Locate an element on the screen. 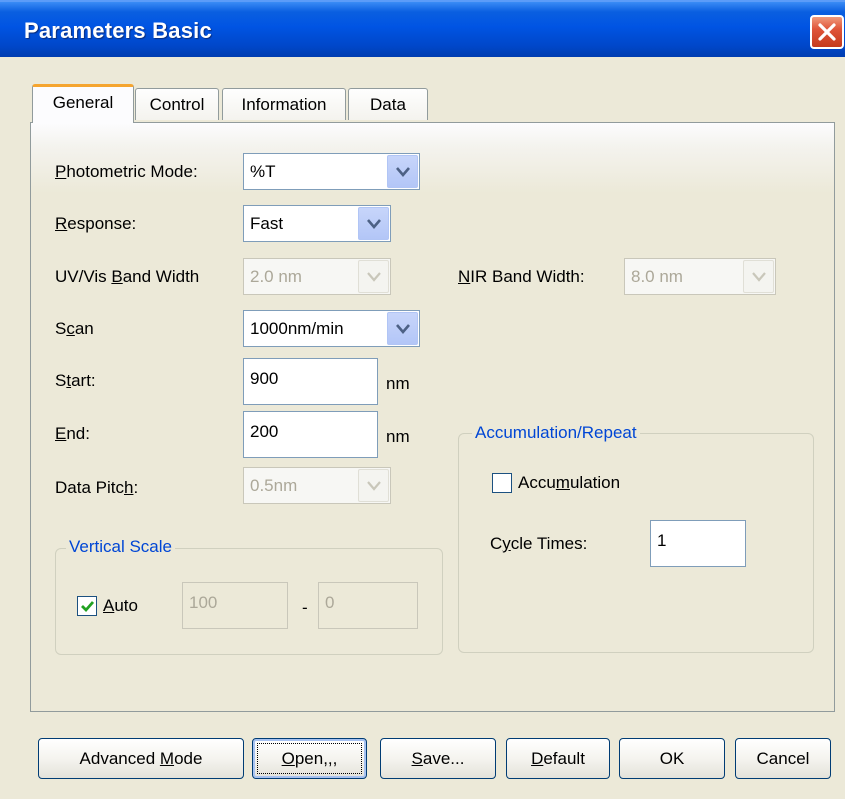  scan-speed-dropdown-button is located at coordinates (402, 328).